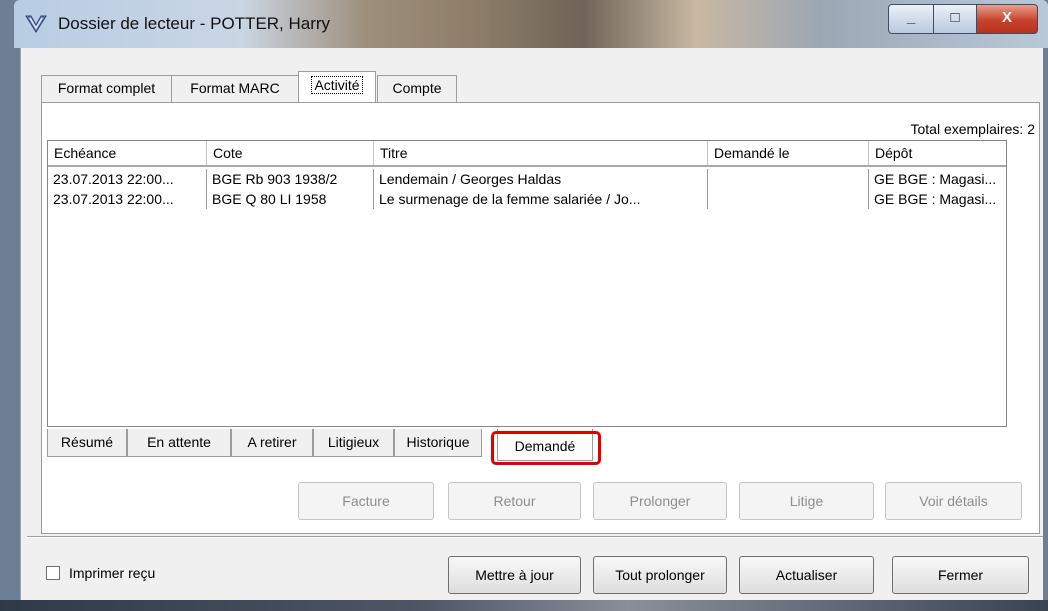 Image resolution: width=1048 pixels, height=611 pixels. Describe the element at coordinates (806, 501) in the screenshot. I see `litige-button: Litige` at that location.